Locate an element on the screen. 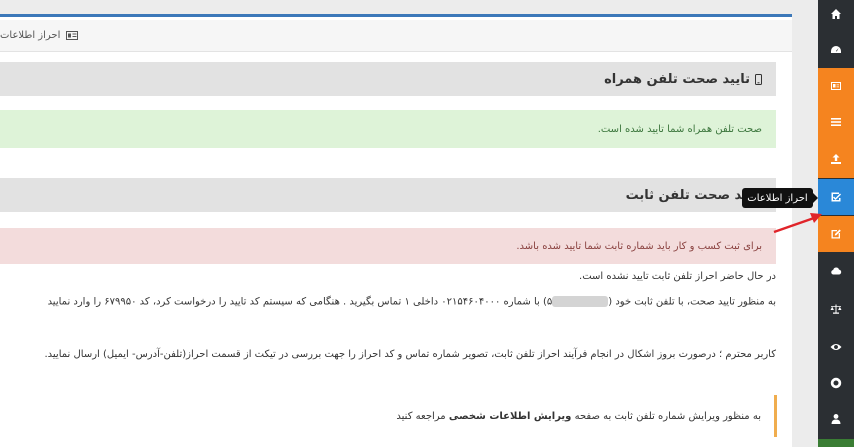 The width and height of the screenshot is (854, 447). balance-scale-icon is located at coordinates (836, 309).